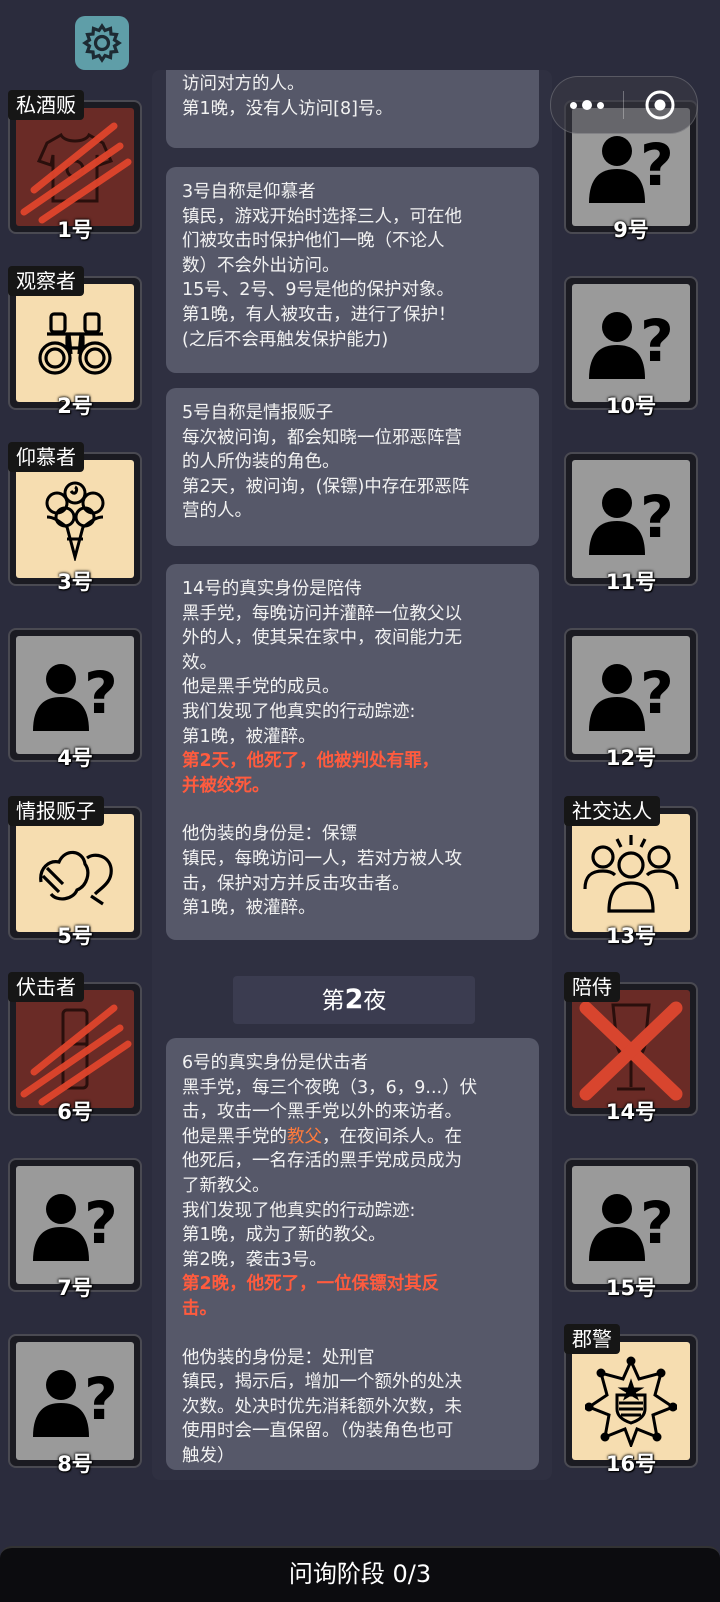 The image size is (720, 1602). What do you see at coordinates (261, 265) in the screenshot?
I see `log-line: 数）不会外出访问。` at bounding box center [261, 265].